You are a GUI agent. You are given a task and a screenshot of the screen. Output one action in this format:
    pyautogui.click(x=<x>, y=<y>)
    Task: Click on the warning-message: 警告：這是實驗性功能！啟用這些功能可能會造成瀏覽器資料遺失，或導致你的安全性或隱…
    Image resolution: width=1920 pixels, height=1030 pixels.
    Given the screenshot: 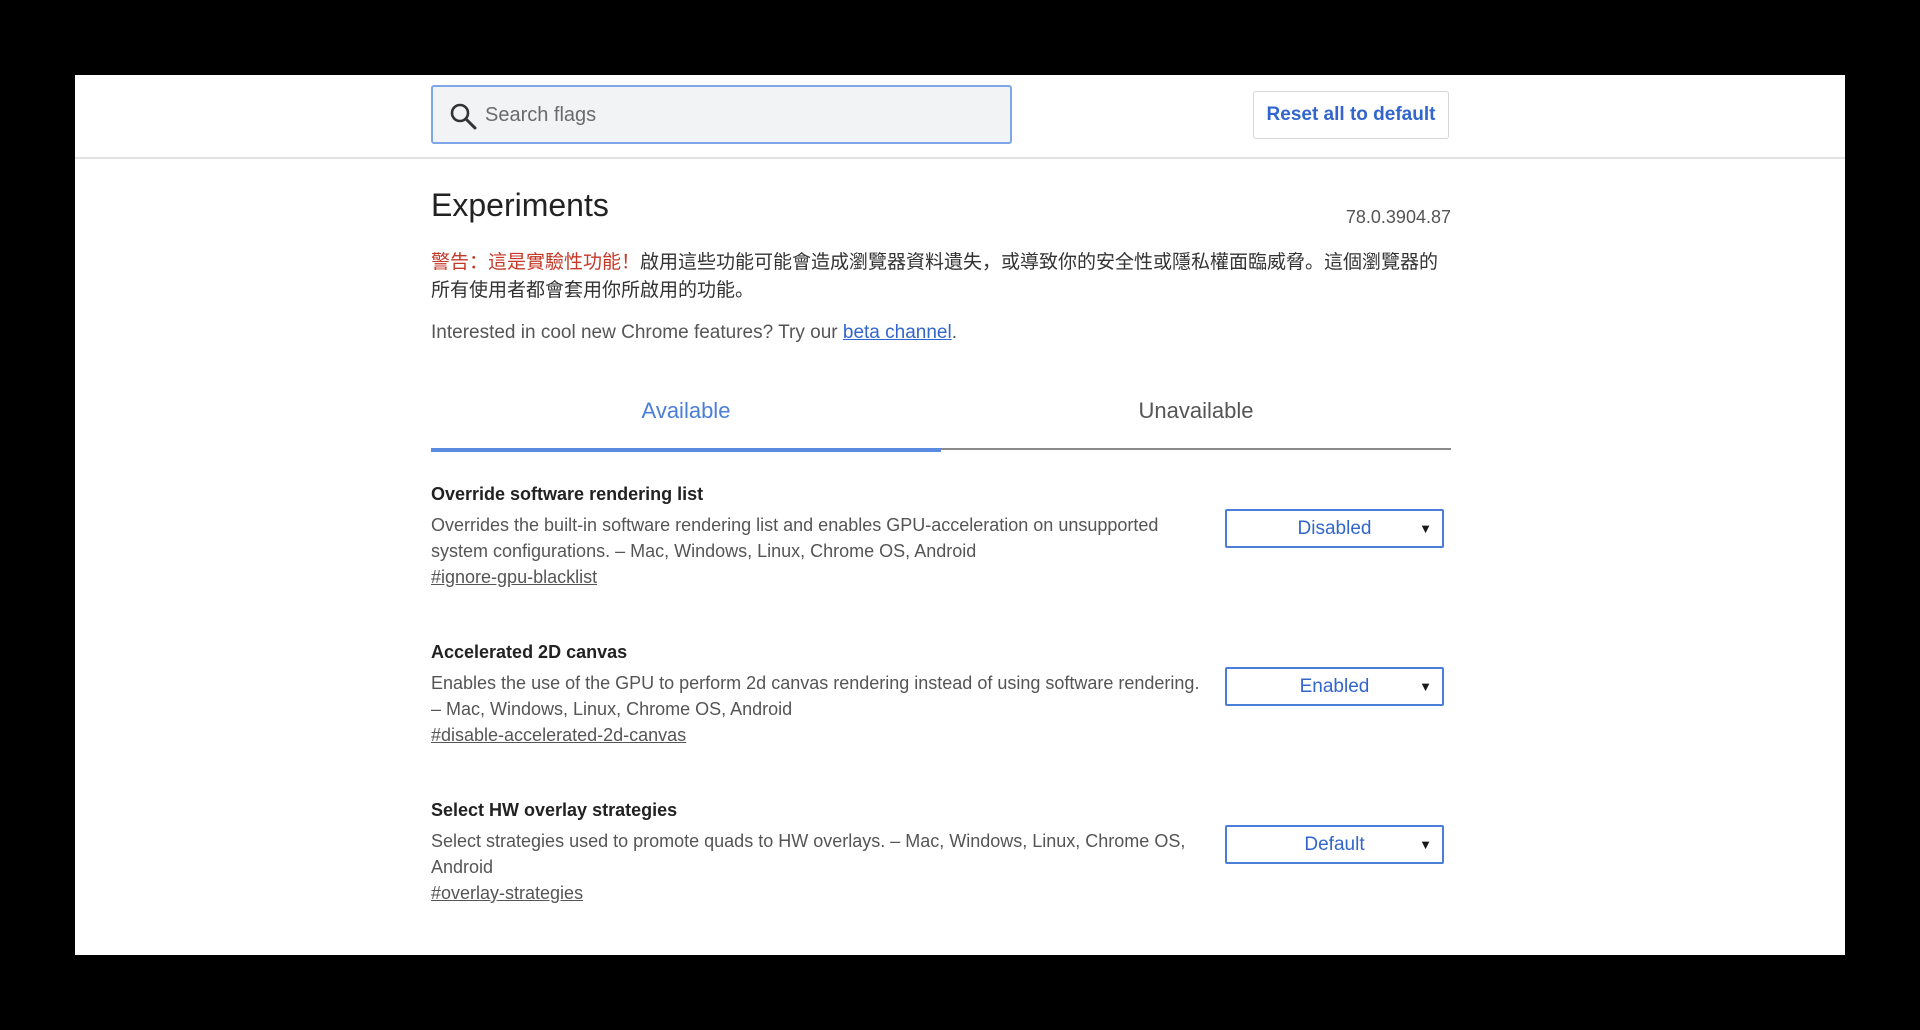 What is the action you would take?
    pyautogui.click(x=941, y=277)
    